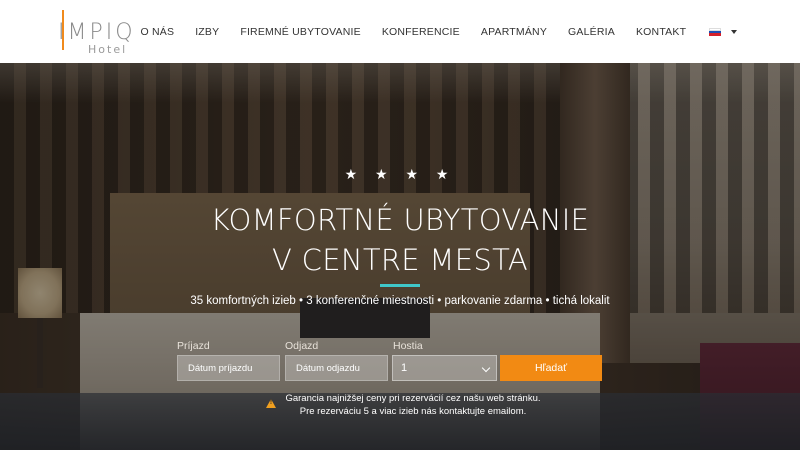 The image size is (800, 450). I want to click on hero-headline-line2: V CENTRE MESTA, so click(400, 260).